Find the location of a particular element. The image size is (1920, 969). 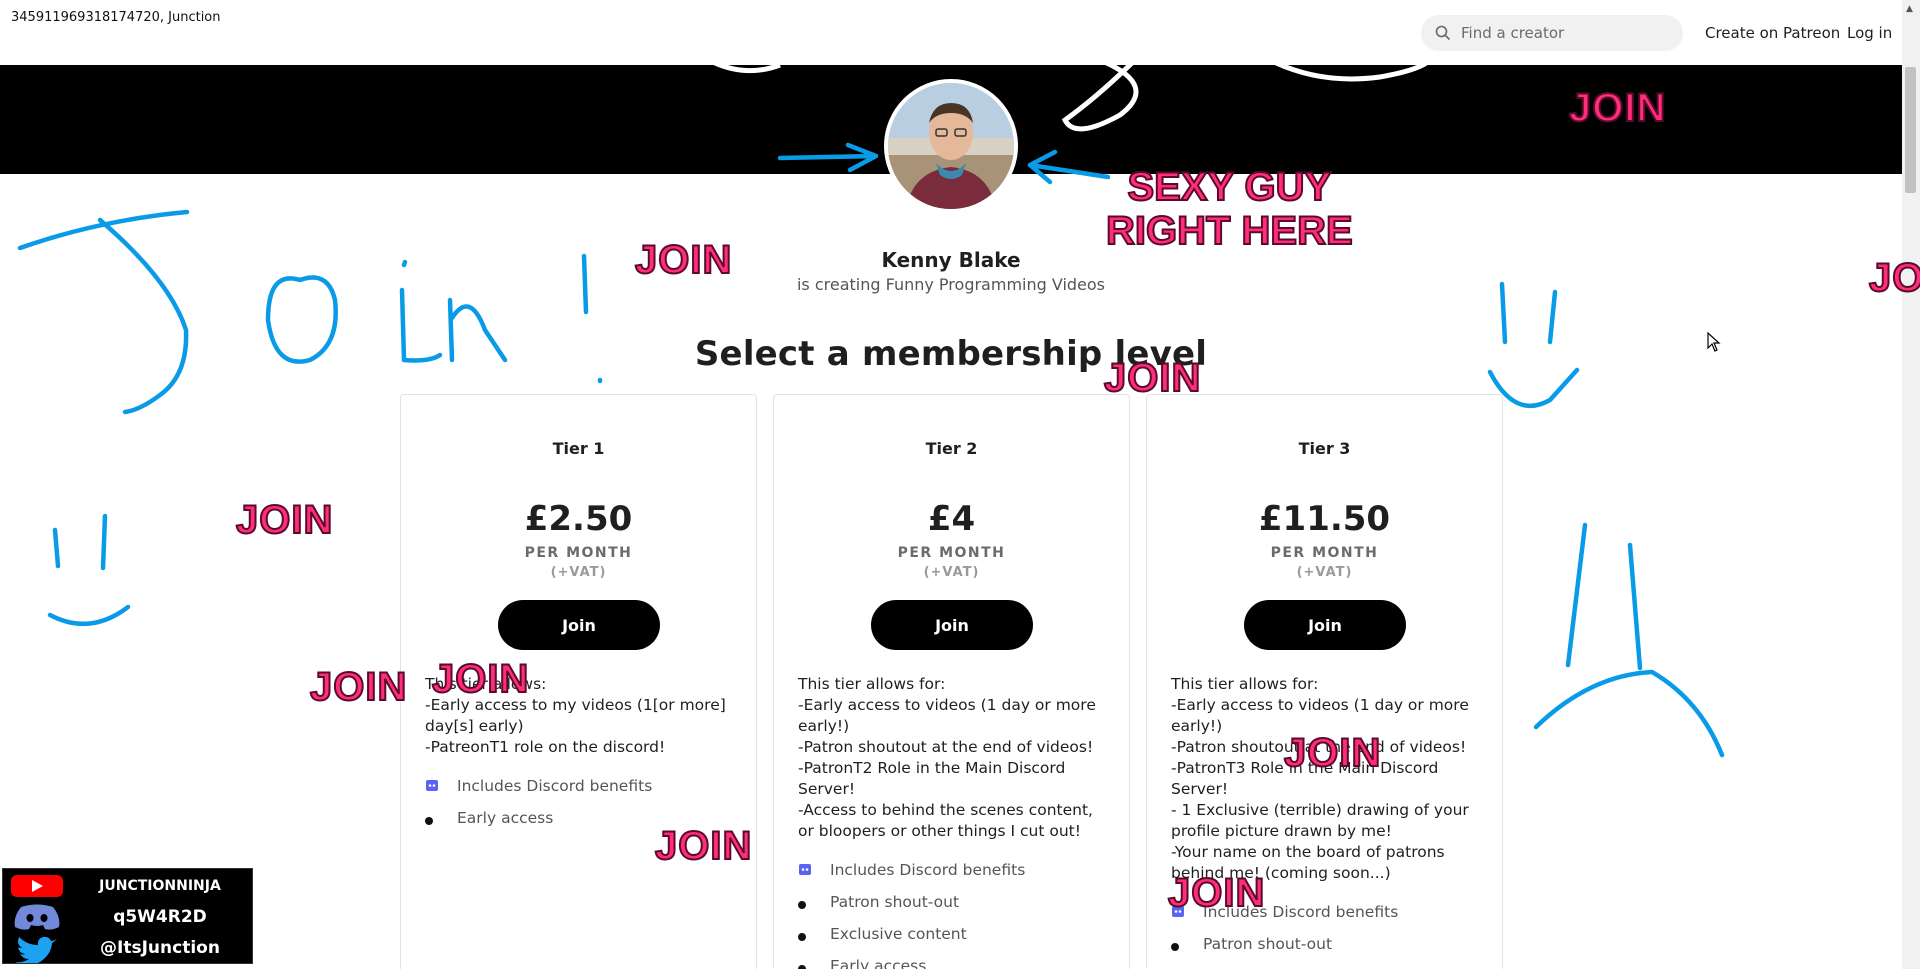

creator-avatar is located at coordinates (951, 146).